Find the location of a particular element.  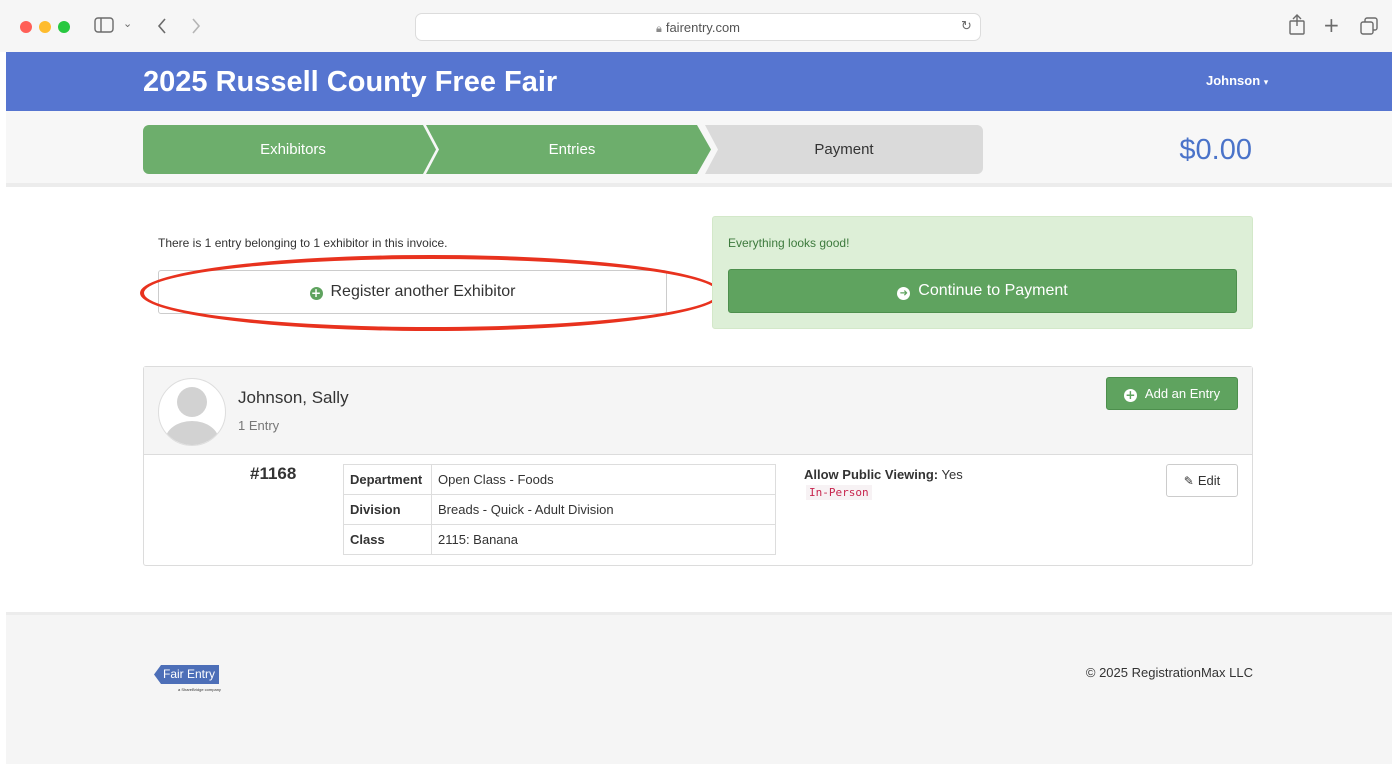

user-name: Johnson is located at coordinates (1233, 80).